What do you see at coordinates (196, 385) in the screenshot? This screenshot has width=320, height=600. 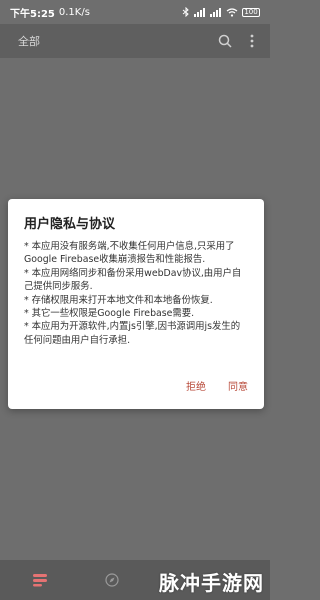 I see `reject-button: 拒绝` at bounding box center [196, 385].